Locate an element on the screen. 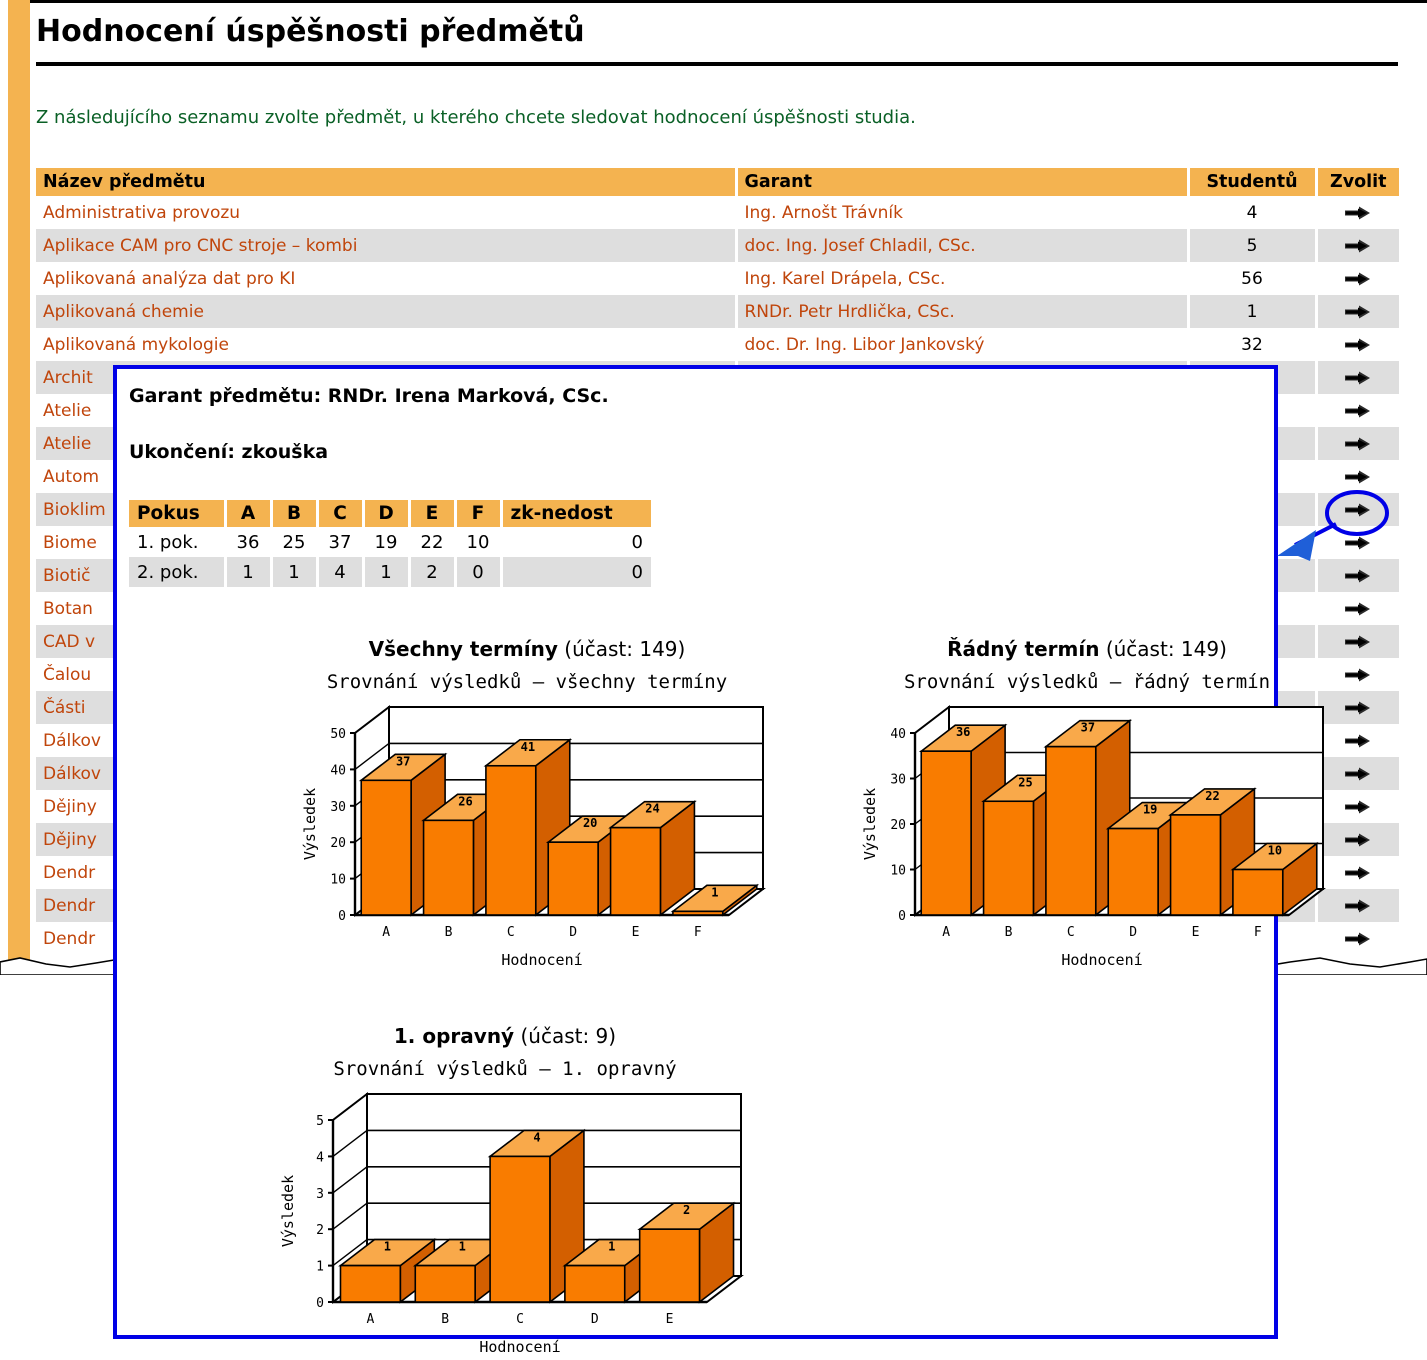 This screenshot has height=1360, width=1427. ytick-label: 20 is located at coordinates (338, 843).